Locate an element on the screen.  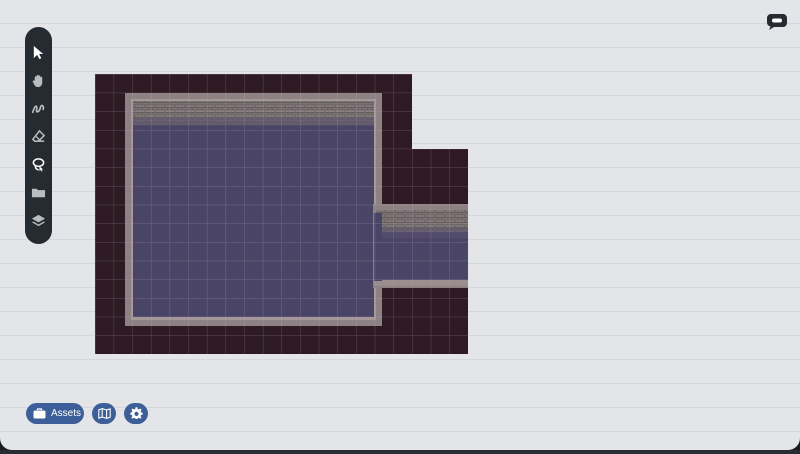
draw-tool-button is located at coordinates (38, 108).